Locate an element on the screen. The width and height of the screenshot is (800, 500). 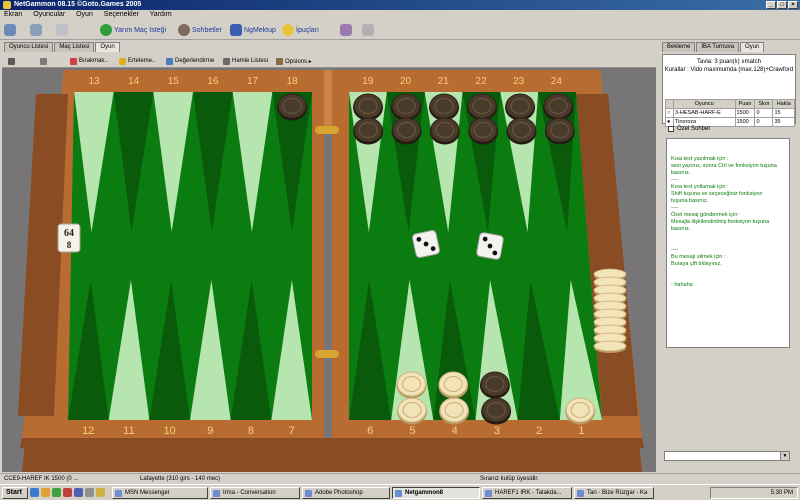
options-label: Opsions ▸ is located at coordinates (298, 61).